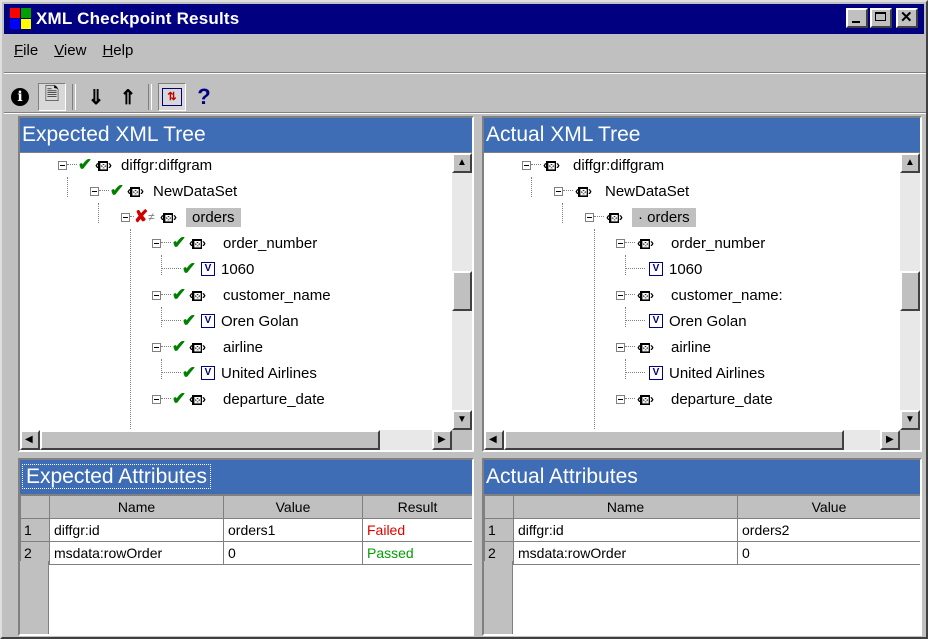  What do you see at coordinates (207, 347) in the screenshot?
I see `tree-node: ✔ ‹ ⊠ › airline` at bounding box center [207, 347].